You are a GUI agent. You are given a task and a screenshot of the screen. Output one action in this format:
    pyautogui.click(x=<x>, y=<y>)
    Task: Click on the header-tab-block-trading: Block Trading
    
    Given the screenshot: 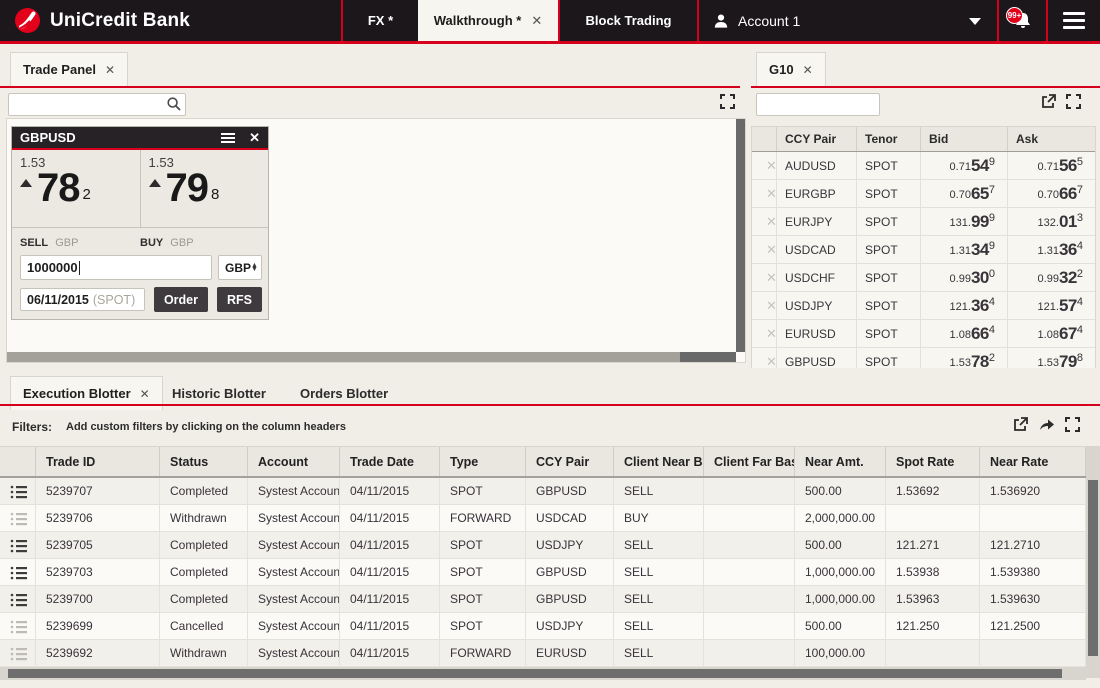 What is the action you would take?
    pyautogui.click(x=627, y=20)
    